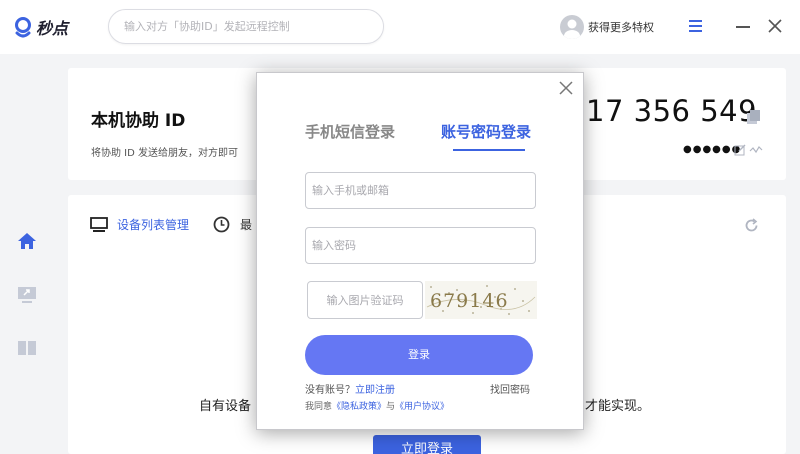 Image resolution: width=800 pixels, height=454 pixels. I want to click on captcha-text: 679146, so click(469, 301).